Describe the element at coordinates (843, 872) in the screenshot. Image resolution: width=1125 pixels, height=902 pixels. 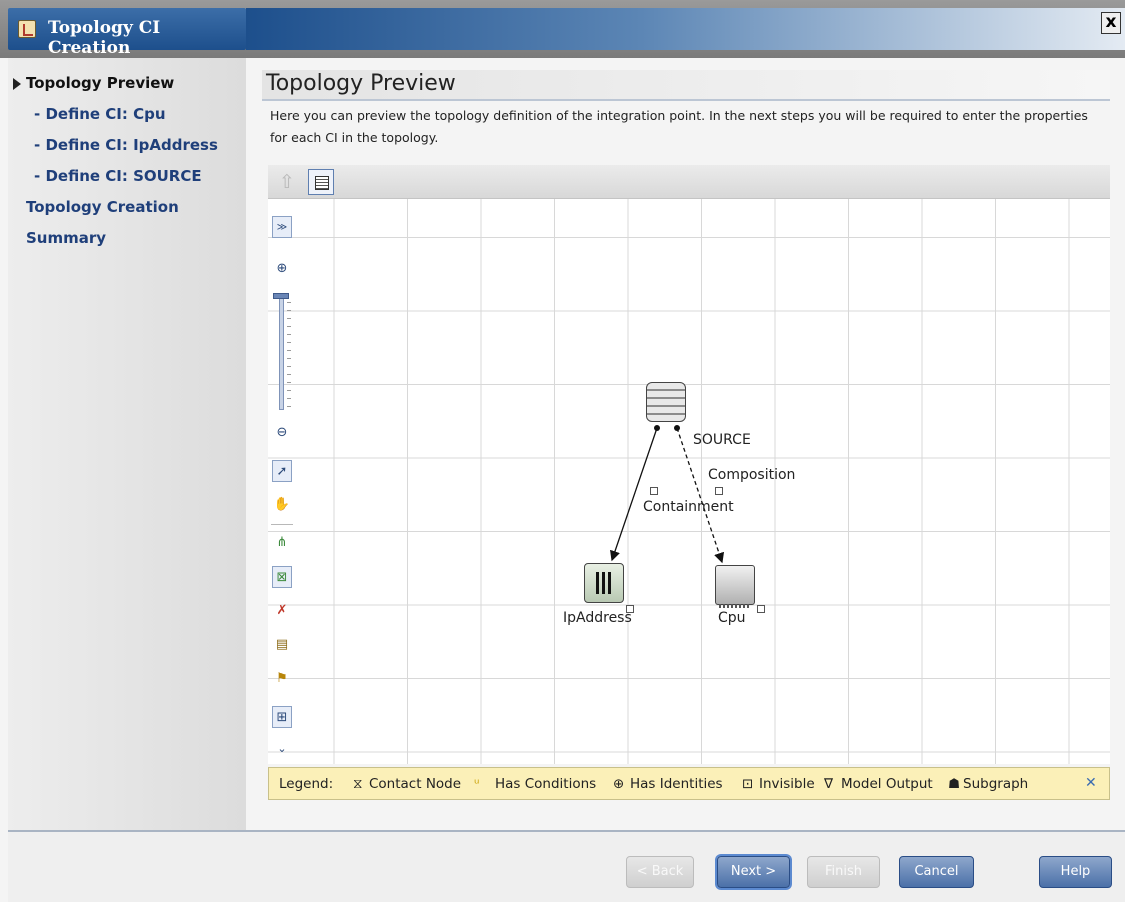
I see `finish-button: Finish` at that location.